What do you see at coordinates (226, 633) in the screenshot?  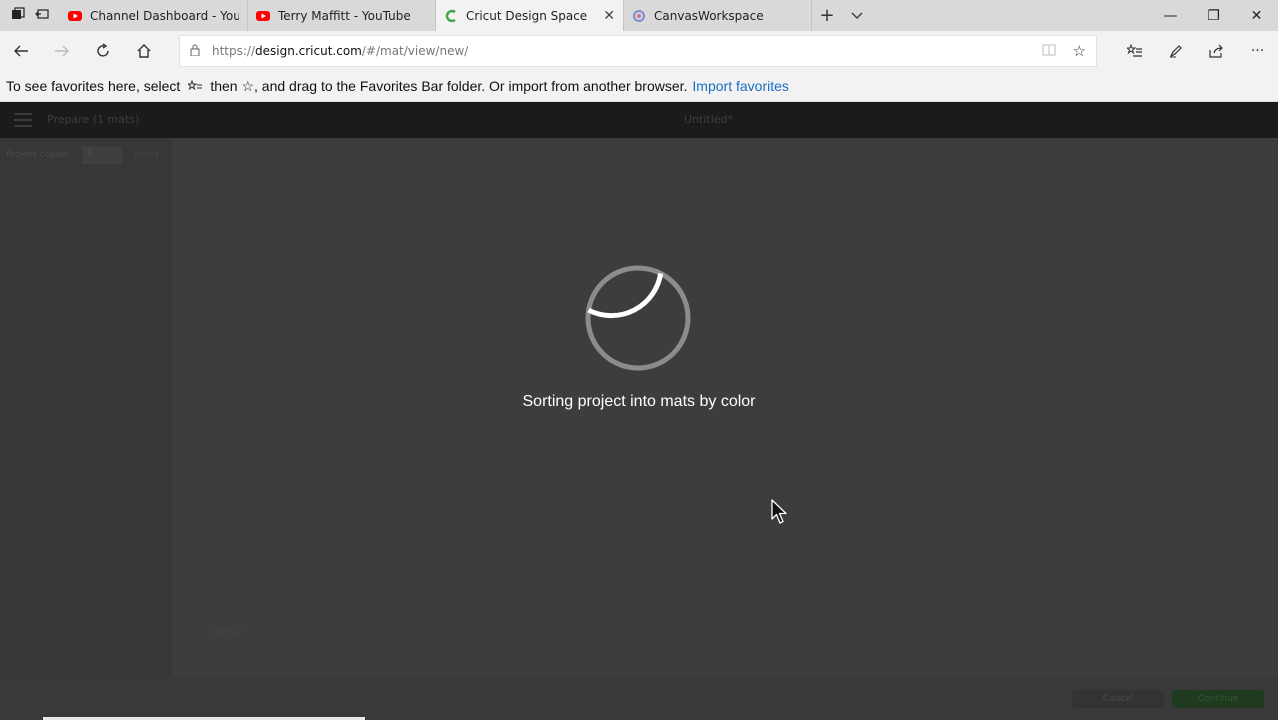 I see `mirror-toggle-label: Mirror` at bounding box center [226, 633].